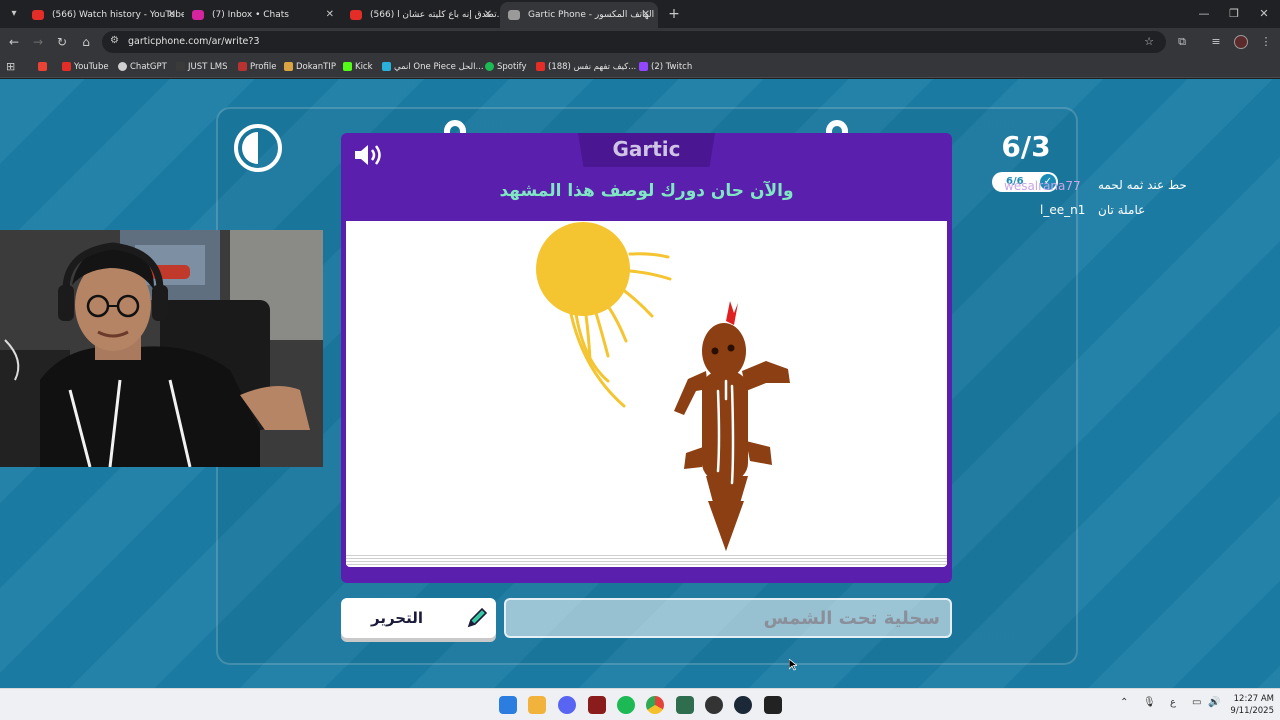 Image resolution: width=1280 pixels, height=720 pixels. I want to click on bookmark-chatgpt: ChatGPT, so click(142, 67).